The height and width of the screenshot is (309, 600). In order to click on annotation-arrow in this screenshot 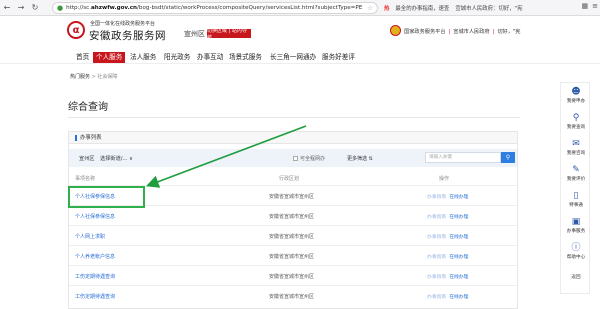, I will do `click(226, 156)`.